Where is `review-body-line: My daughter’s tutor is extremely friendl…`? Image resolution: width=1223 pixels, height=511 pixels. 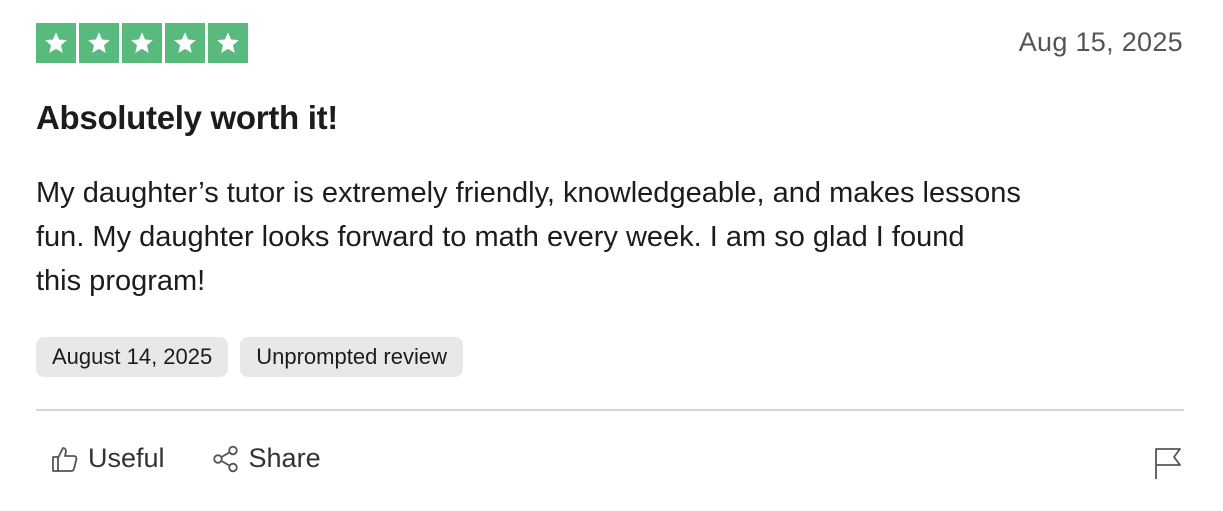
review-body-line: My daughter’s tutor is extremely friendl… is located at coordinates (528, 193).